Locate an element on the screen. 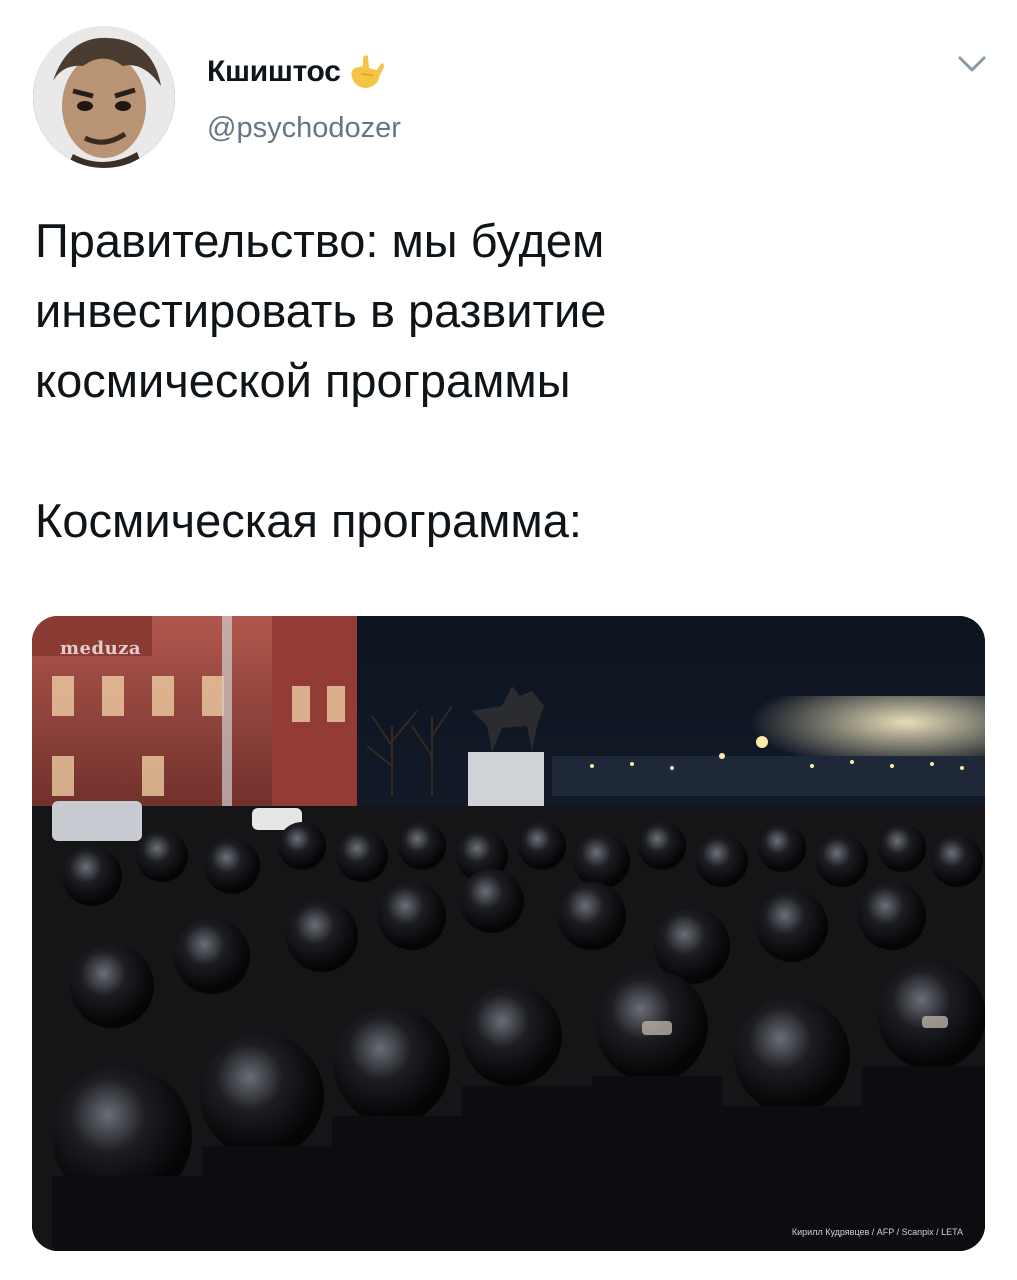  chevron-down-icon is located at coordinates (972, 64).